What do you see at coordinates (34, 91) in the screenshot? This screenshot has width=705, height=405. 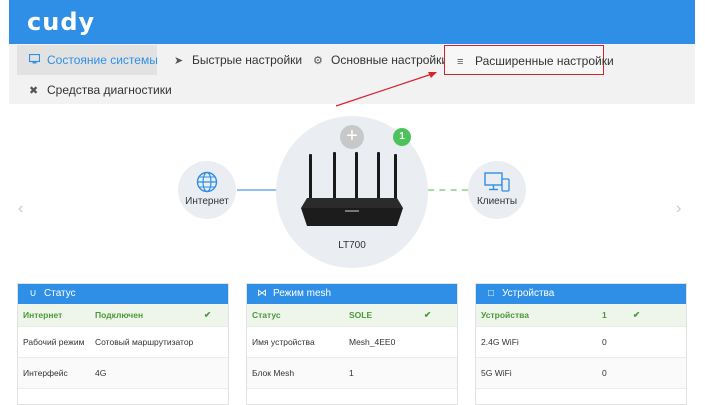 I see `tools-icon: ✖` at bounding box center [34, 91].